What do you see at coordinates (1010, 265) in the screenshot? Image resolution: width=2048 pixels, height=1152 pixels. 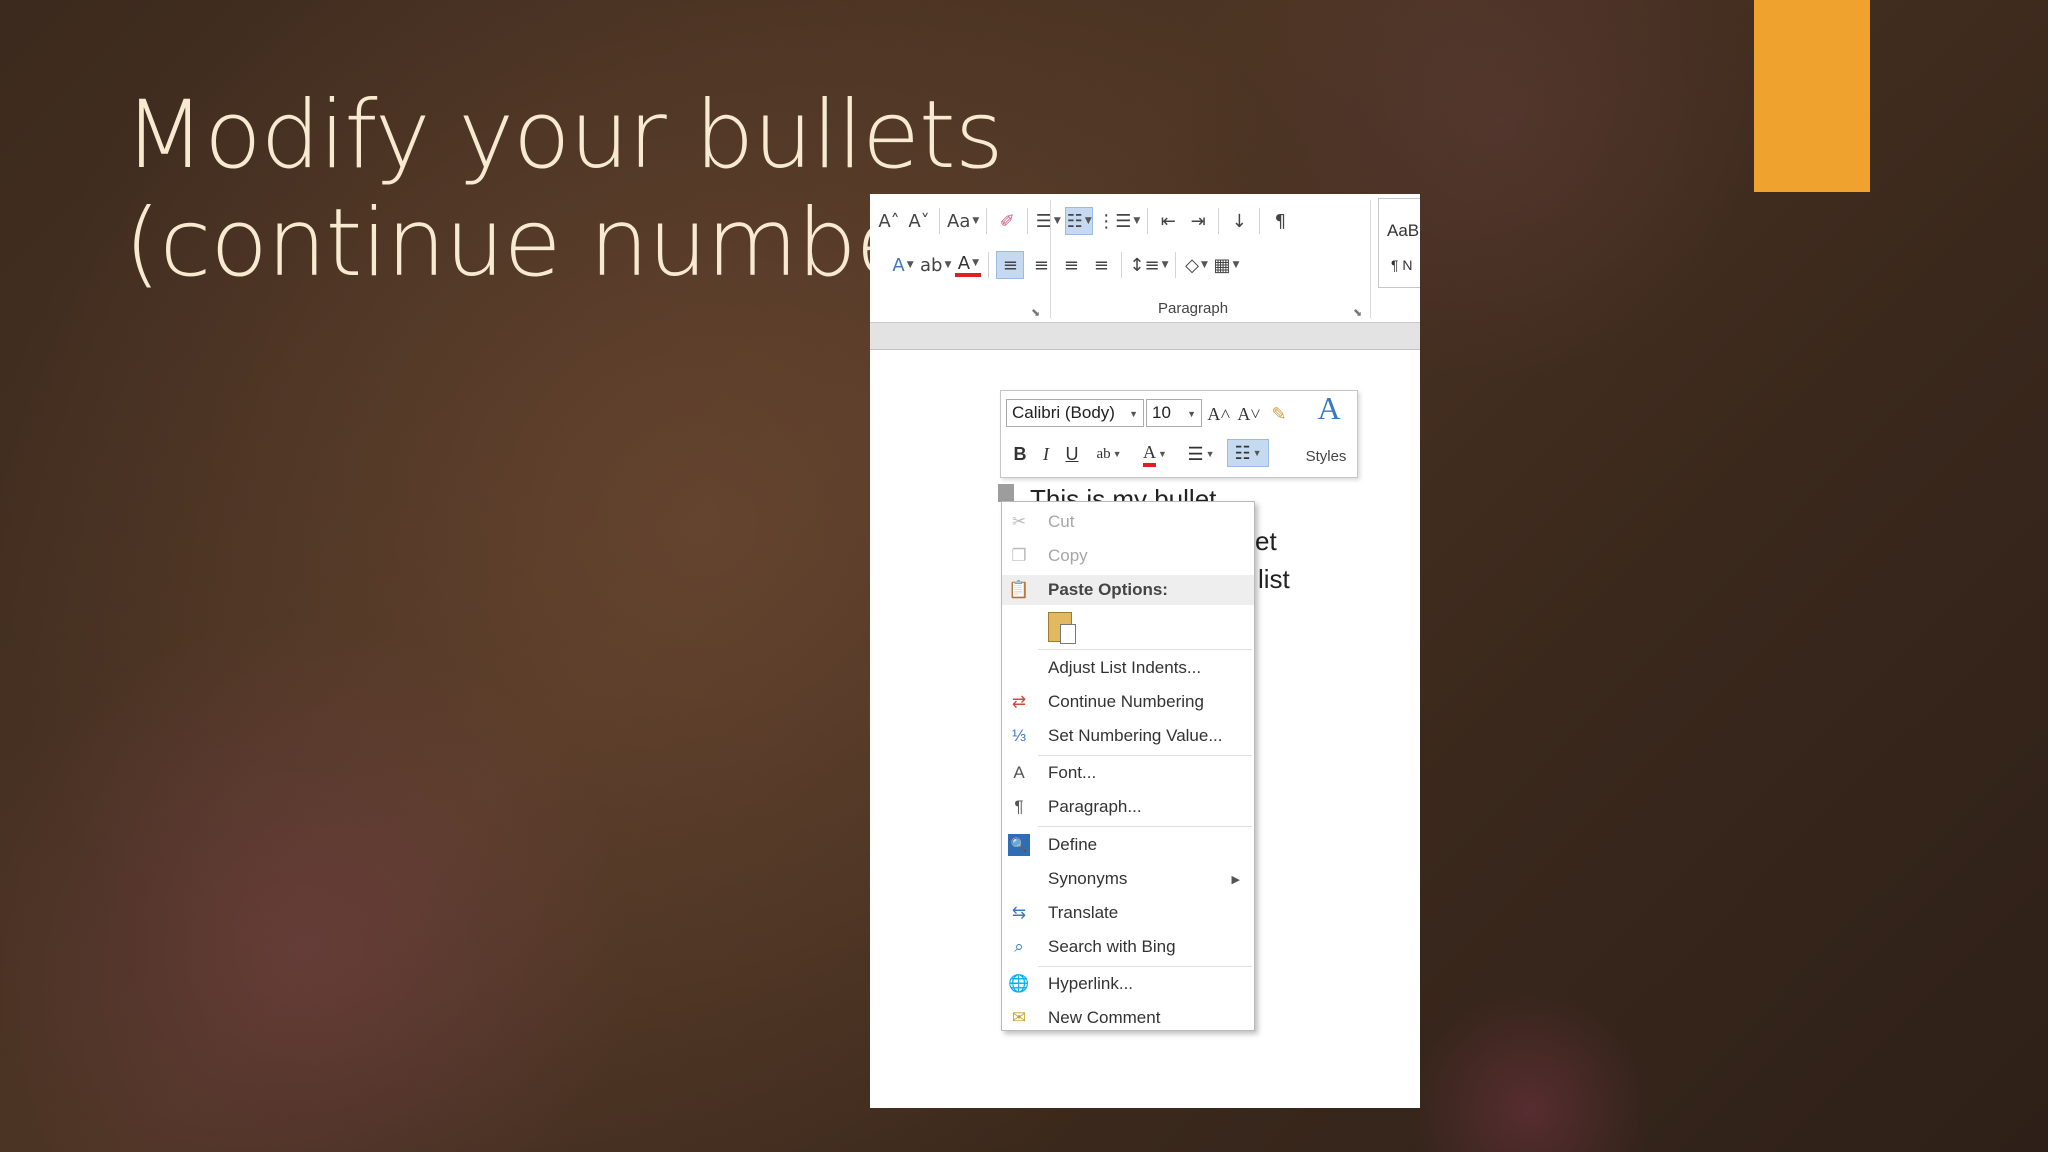 I see `align-left-icon: ≡` at bounding box center [1010, 265].